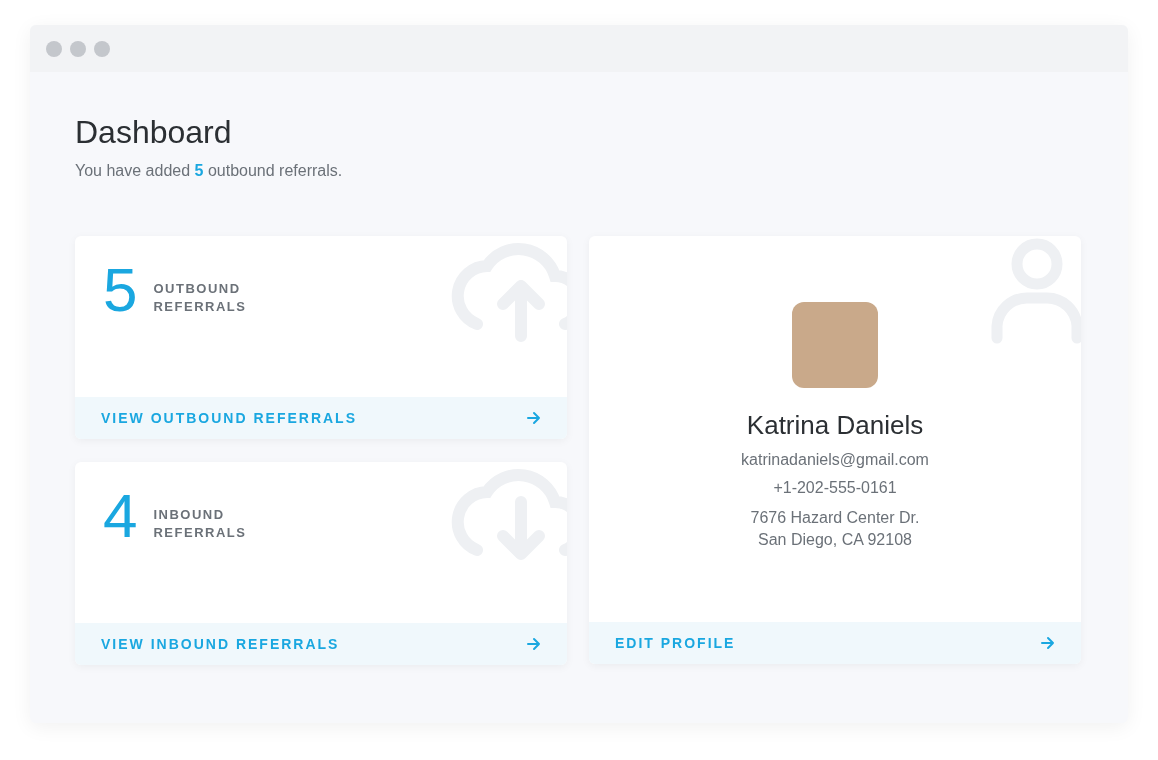 The width and height of the screenshot is (1158, 760). What do you see at coordinates (154, 132) in the screenshot?
I see `page-title: Dashboard` at bounding box center [154, 132].